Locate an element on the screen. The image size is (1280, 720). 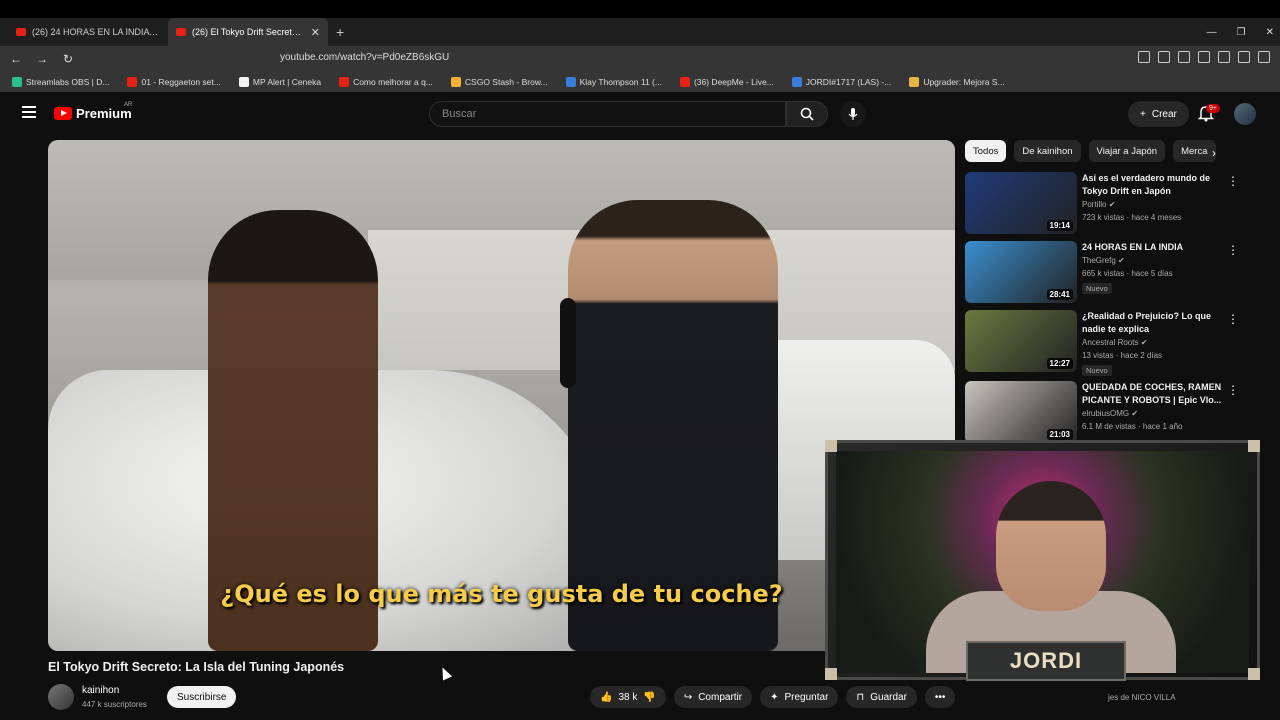
search-icon is located at coordinates (807, 114).